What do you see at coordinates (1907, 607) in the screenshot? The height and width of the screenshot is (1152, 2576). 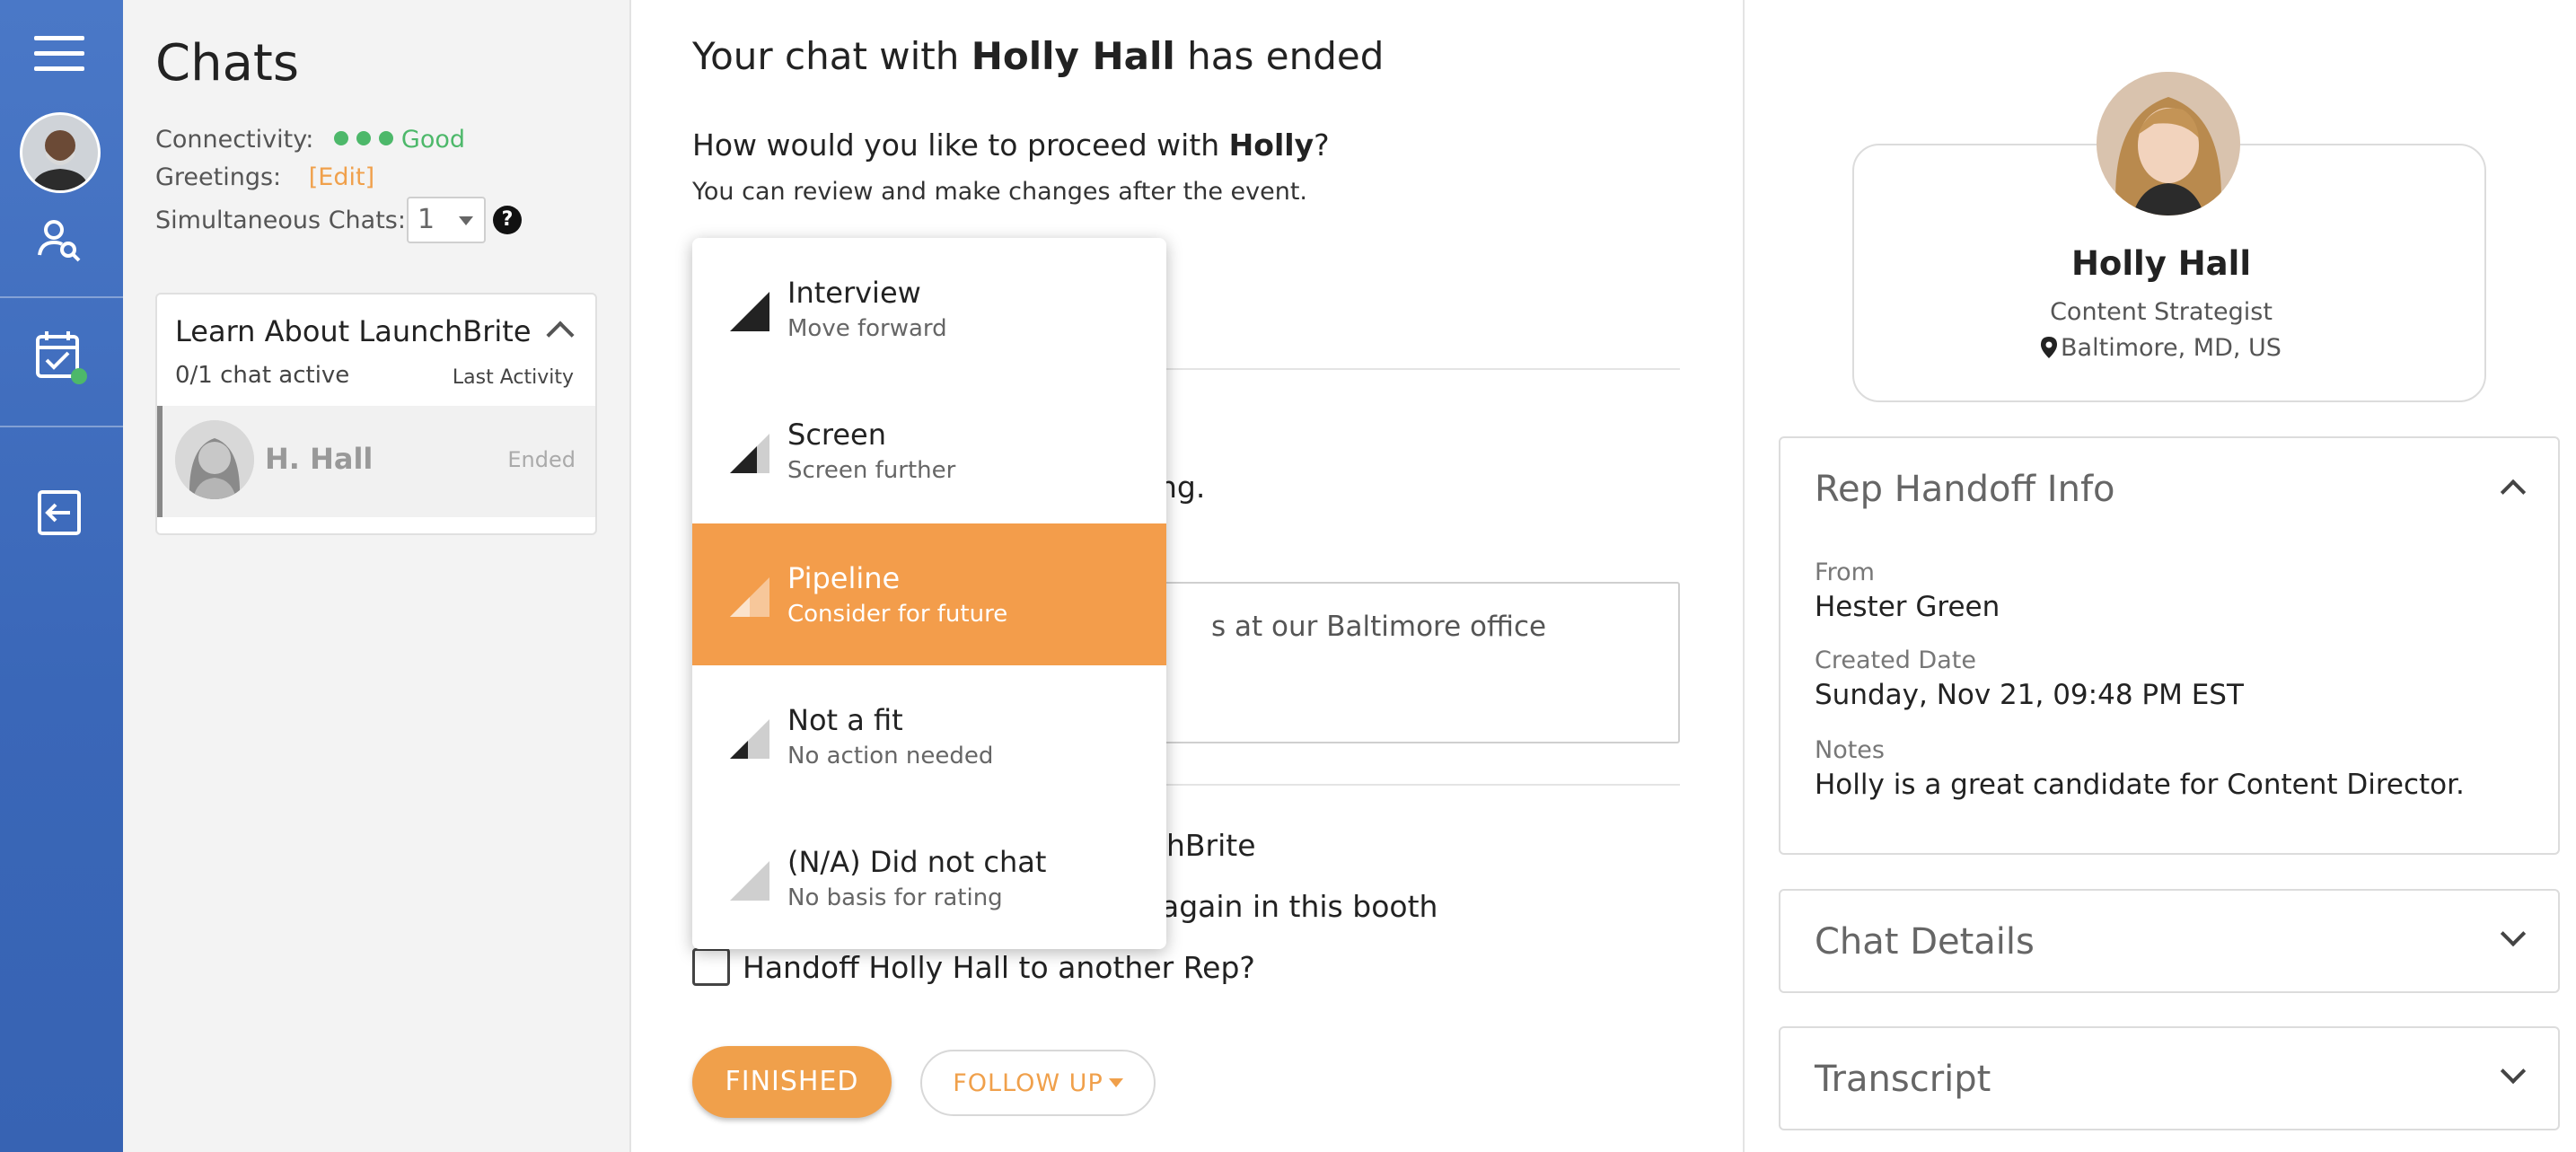 I see `from-value: Hester Green` at bounding box center [1907, 607].